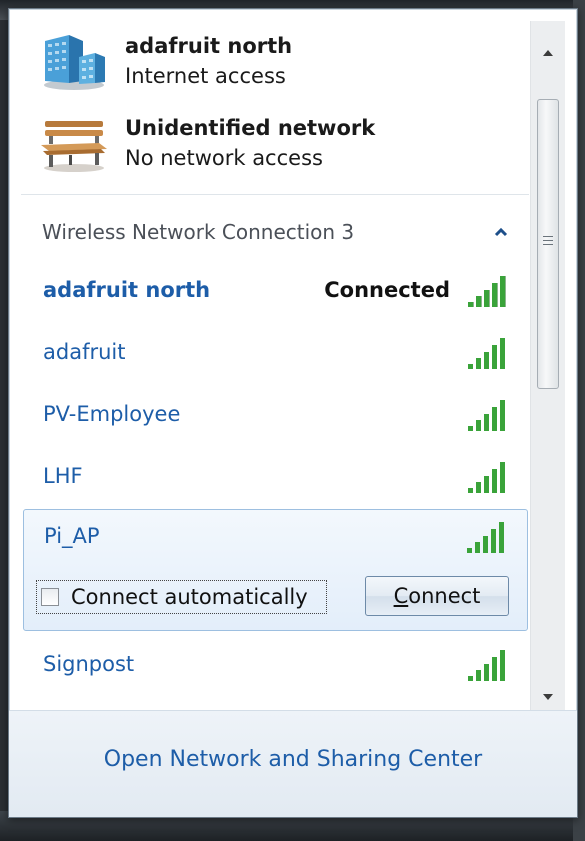 The width and height of the screenshot is (585, 841). Describe the element at coordinates (127, 290) in the screenshot. I see `network-name: adafruit north` at that location.